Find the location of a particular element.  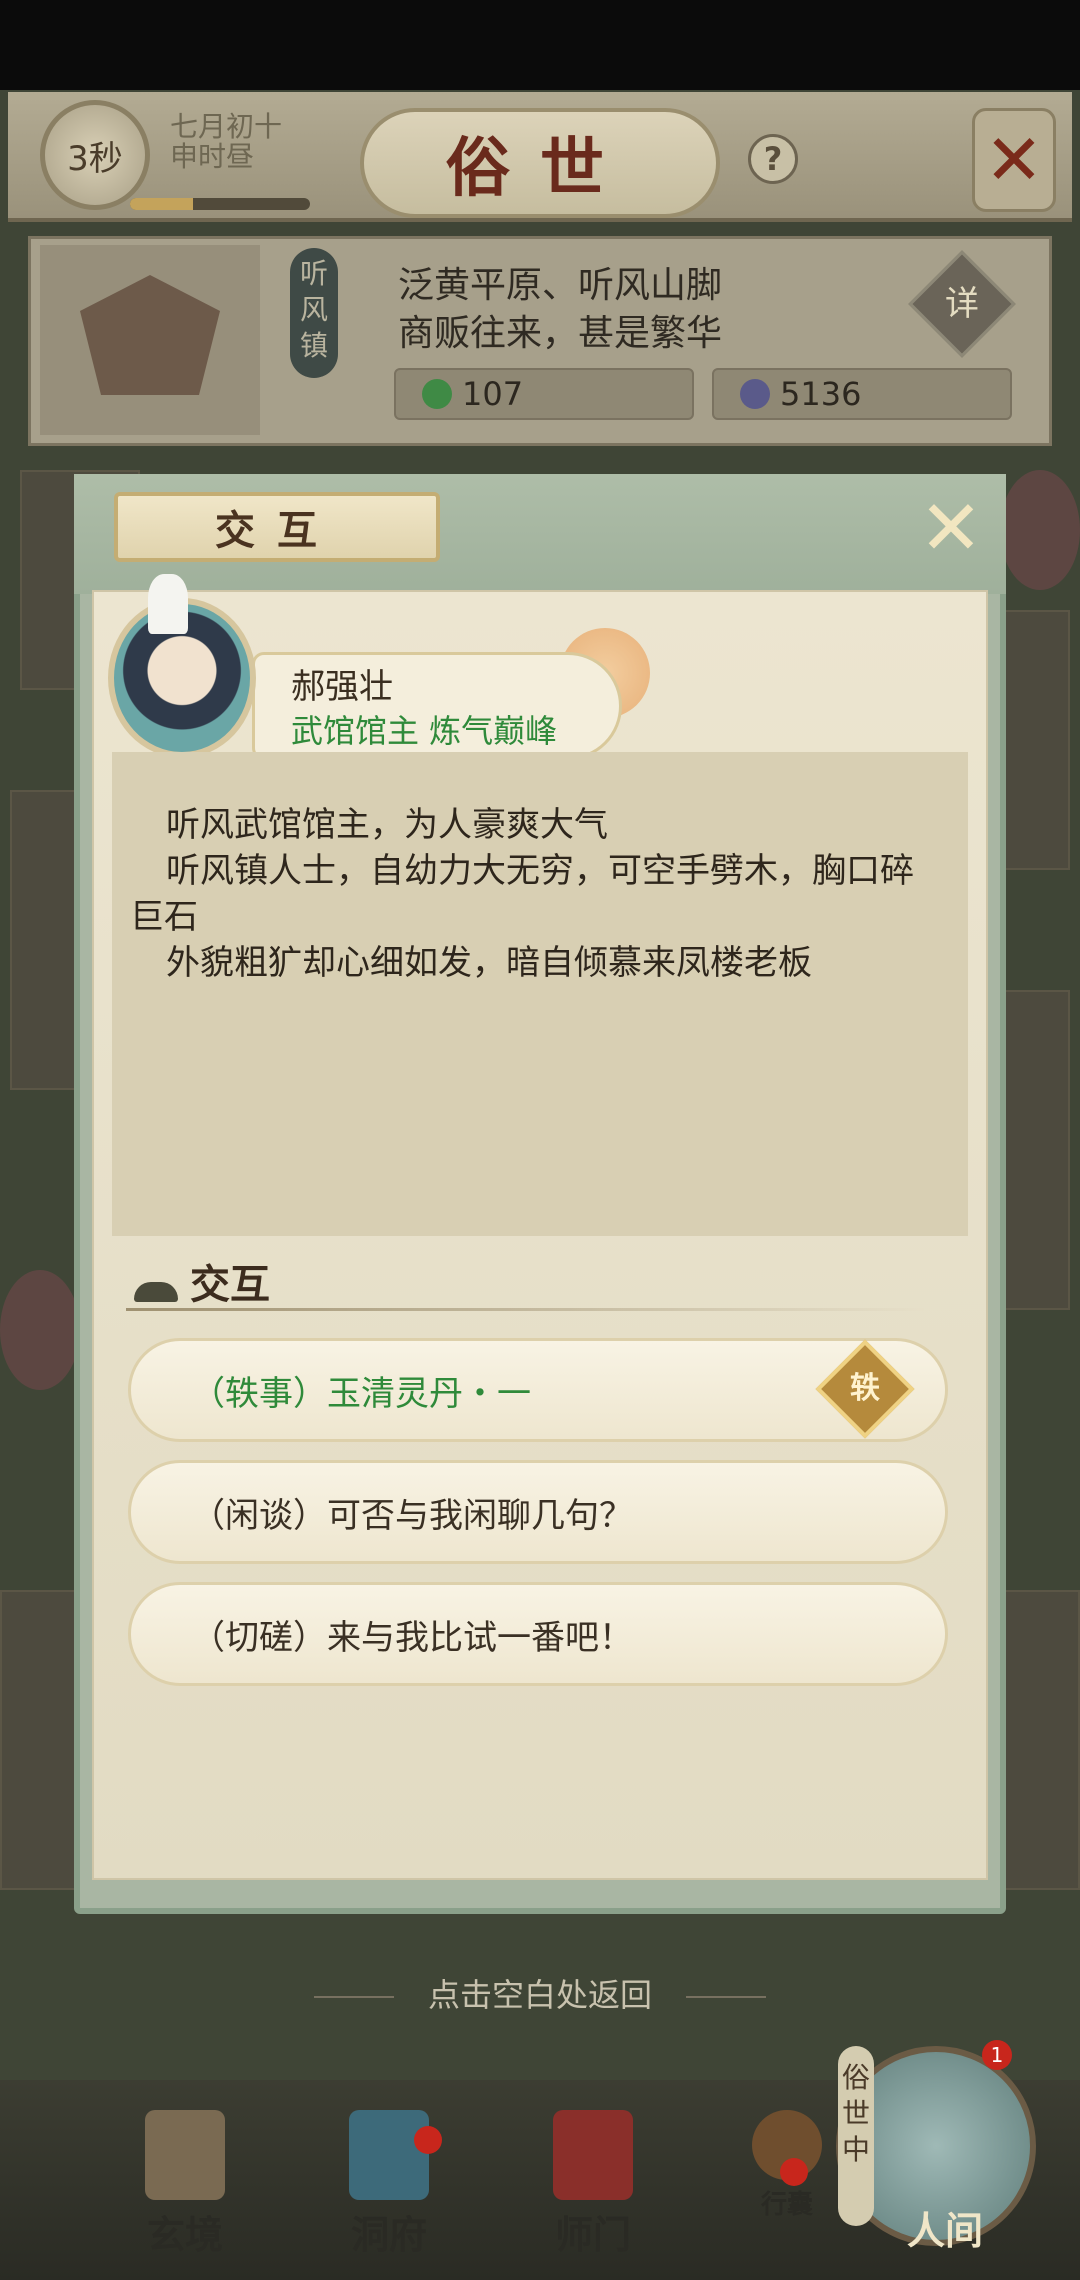

world-status: 俗世中 is located at coordinates (856, 2136).